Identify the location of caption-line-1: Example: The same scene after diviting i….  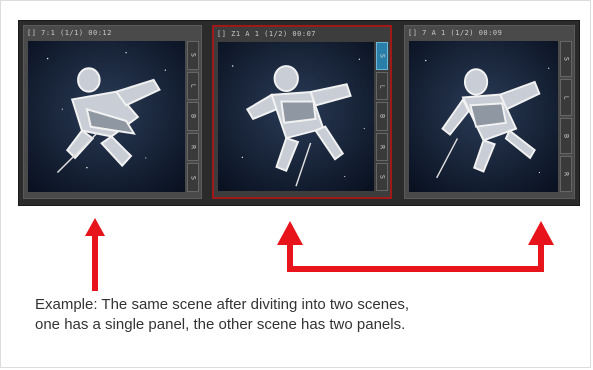
(222, 304).